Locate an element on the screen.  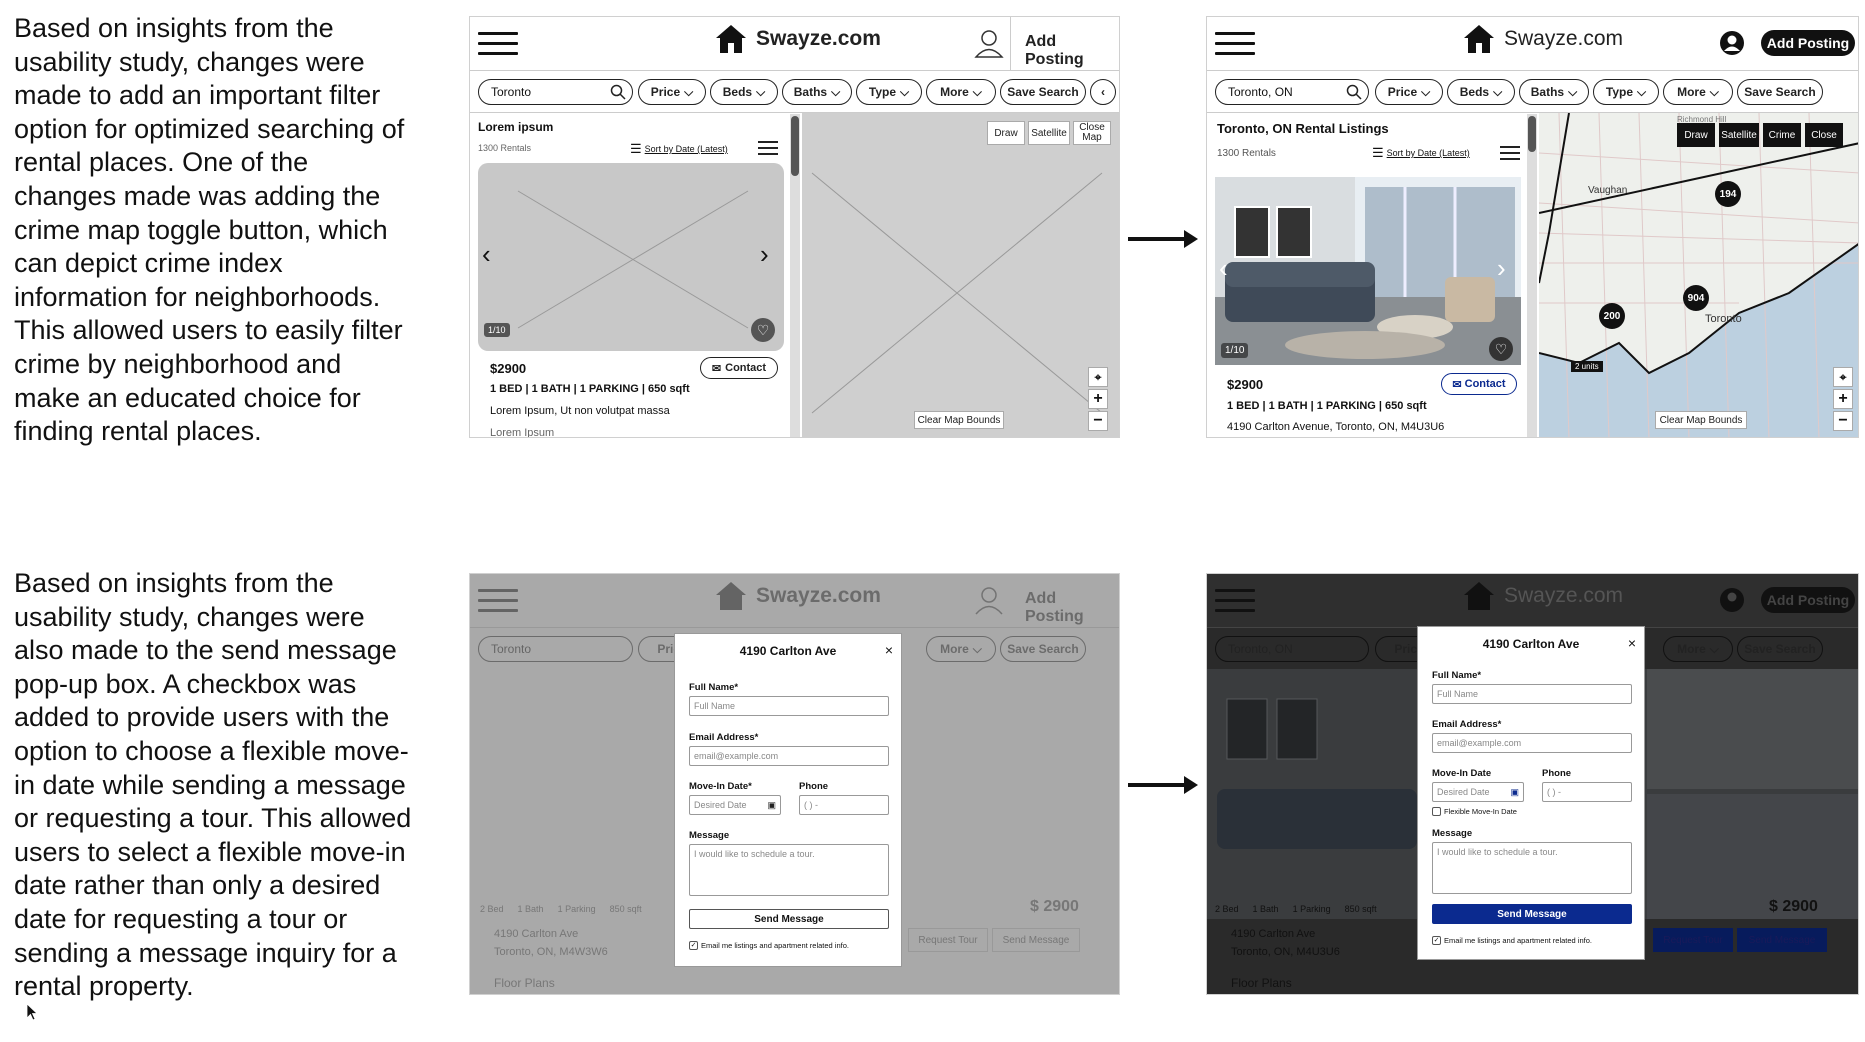
description-line: This allowed users to easily filter is located at coordinates (208, 330).